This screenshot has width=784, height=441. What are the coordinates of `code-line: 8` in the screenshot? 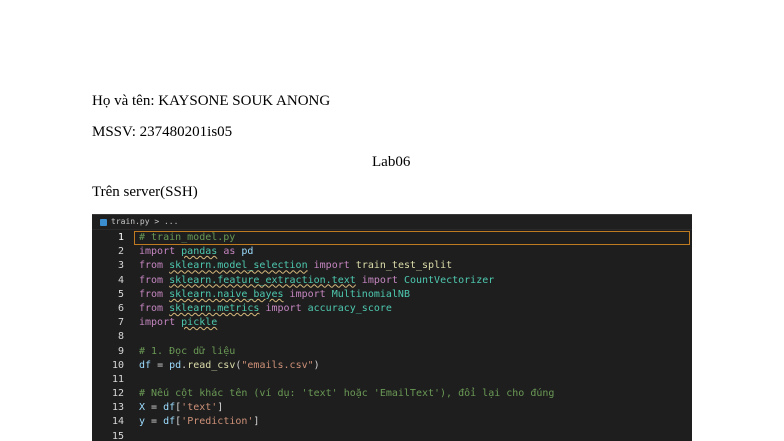 It's located at (392, 337).